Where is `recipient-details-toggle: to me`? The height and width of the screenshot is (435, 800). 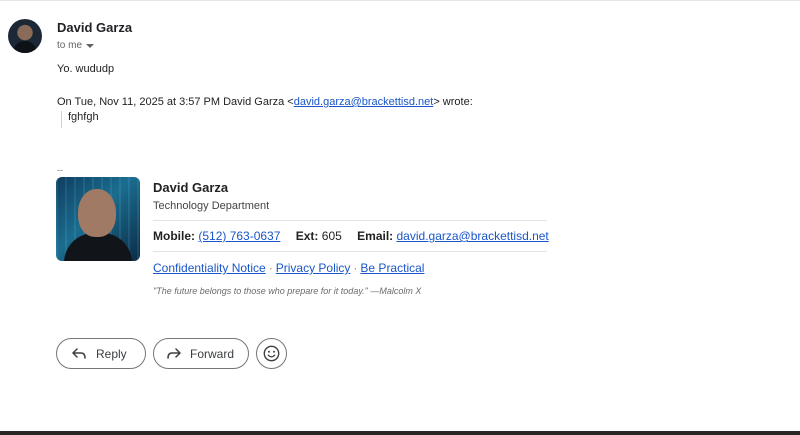 recipient-details-toggle: to me is located at coordinates (76, 45).